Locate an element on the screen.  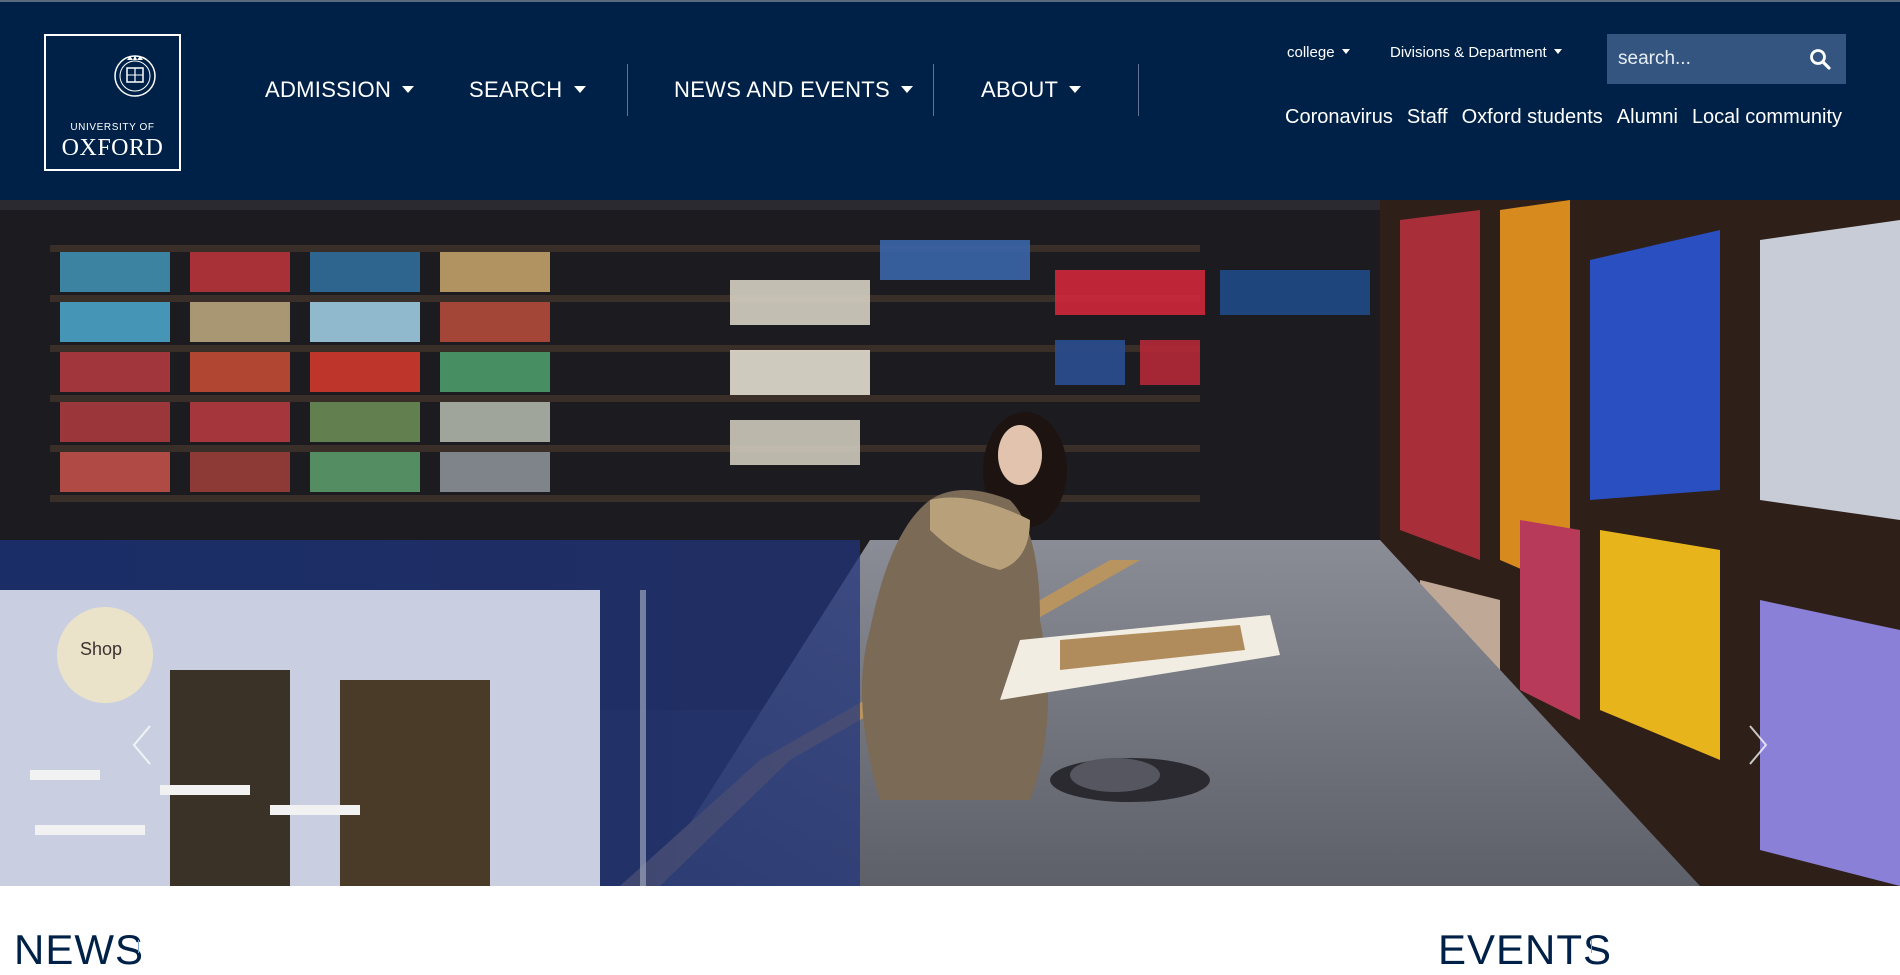
link-alumni: Alumni is located at coordinates (1647, 117).